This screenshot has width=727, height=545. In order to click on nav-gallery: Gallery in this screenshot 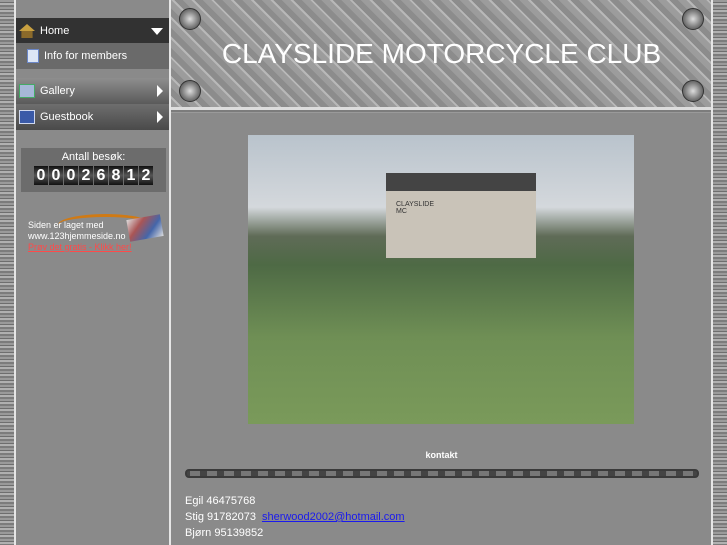, I will do `click(92, 91)`.